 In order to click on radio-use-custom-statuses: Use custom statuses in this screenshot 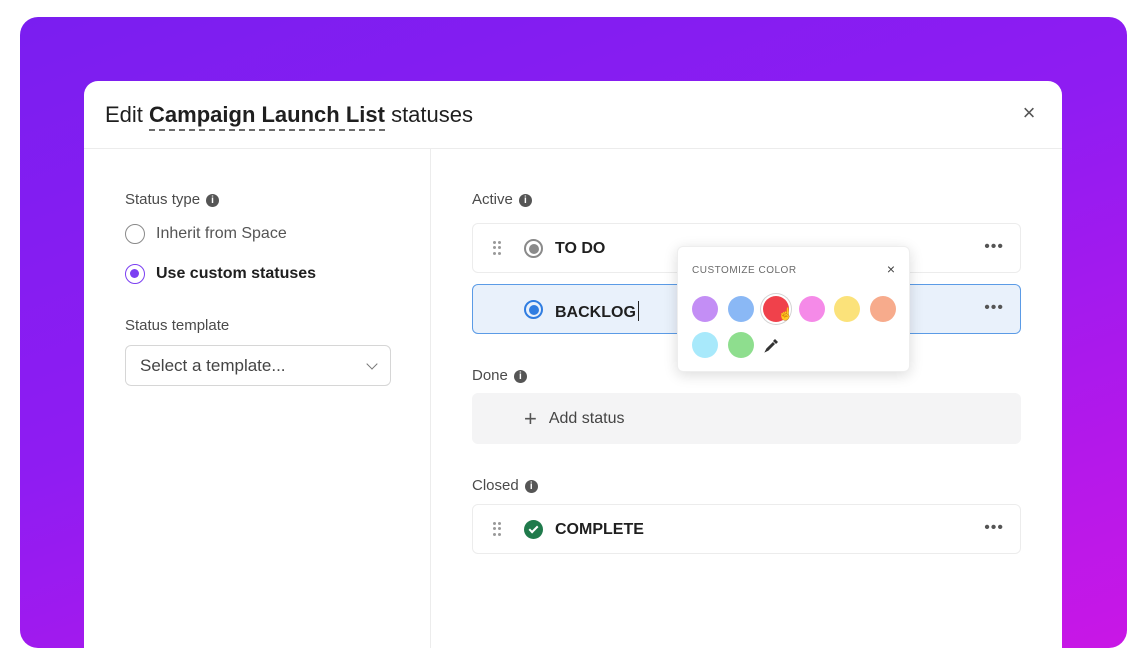, I will do `click(220, 274)`.